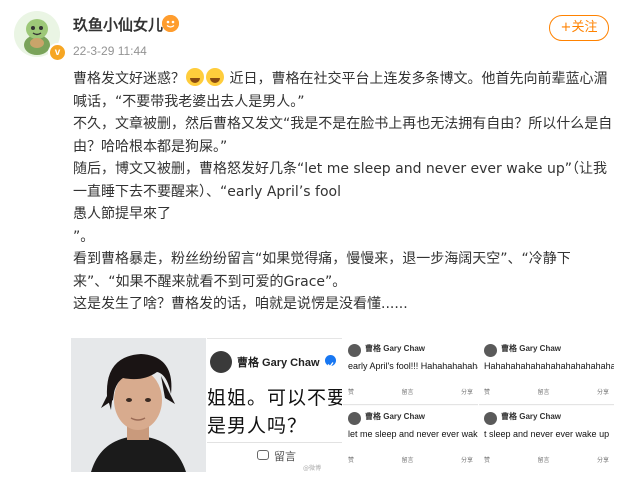 The image size is (628, 477). I want to click on screenshot-text-line: 姐姐。可以不要, so click(274, 398).